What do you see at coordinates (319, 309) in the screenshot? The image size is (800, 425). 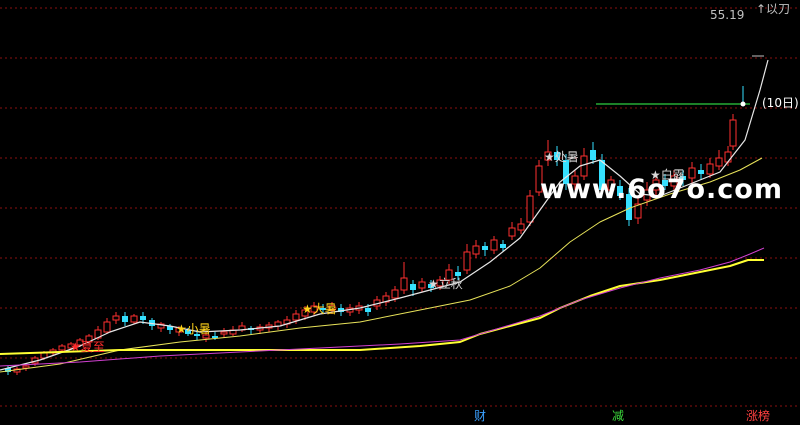 I see `annotation-2: ★大暑` at bounding box center [319, 309].